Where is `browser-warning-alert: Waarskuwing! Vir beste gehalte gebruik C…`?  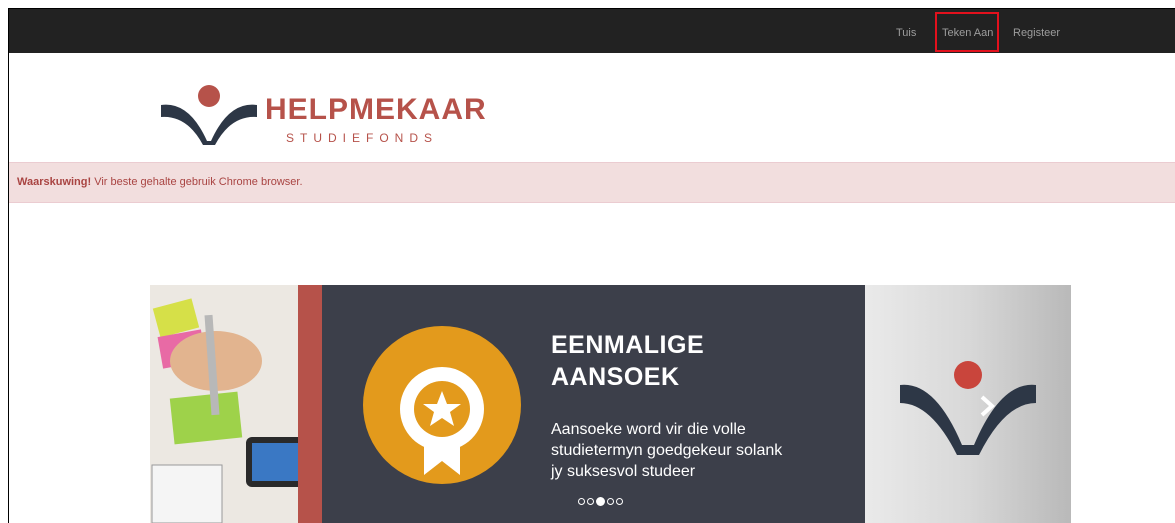 browser-warning-alert: Waarskuwing! Vir beste gehalte gebruik C… is located at coordinates (592, 182).